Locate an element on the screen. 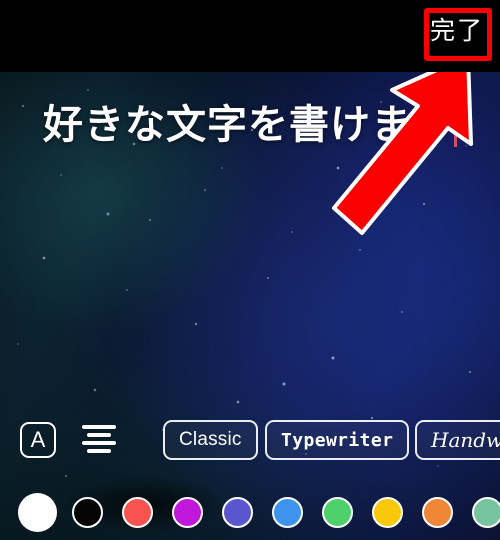 The image size is (500, 540). letter-a-icon: A is located at coordinates (38, 439).